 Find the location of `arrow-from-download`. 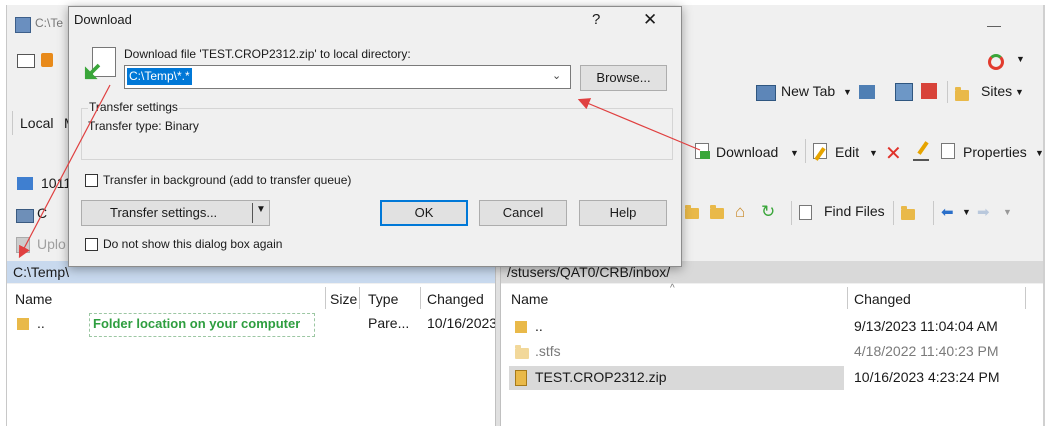

arrow-from-download is located at coordinates (639, 124).